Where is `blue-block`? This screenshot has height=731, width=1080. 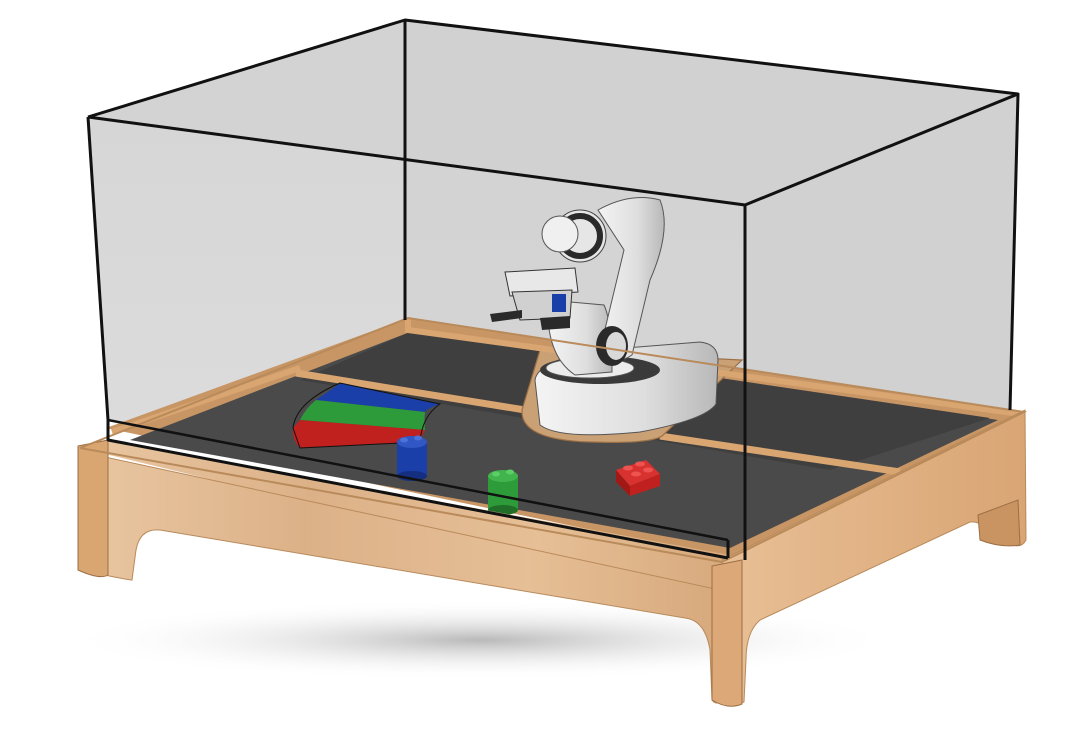 blue-block is located at coordinates (412, 458).